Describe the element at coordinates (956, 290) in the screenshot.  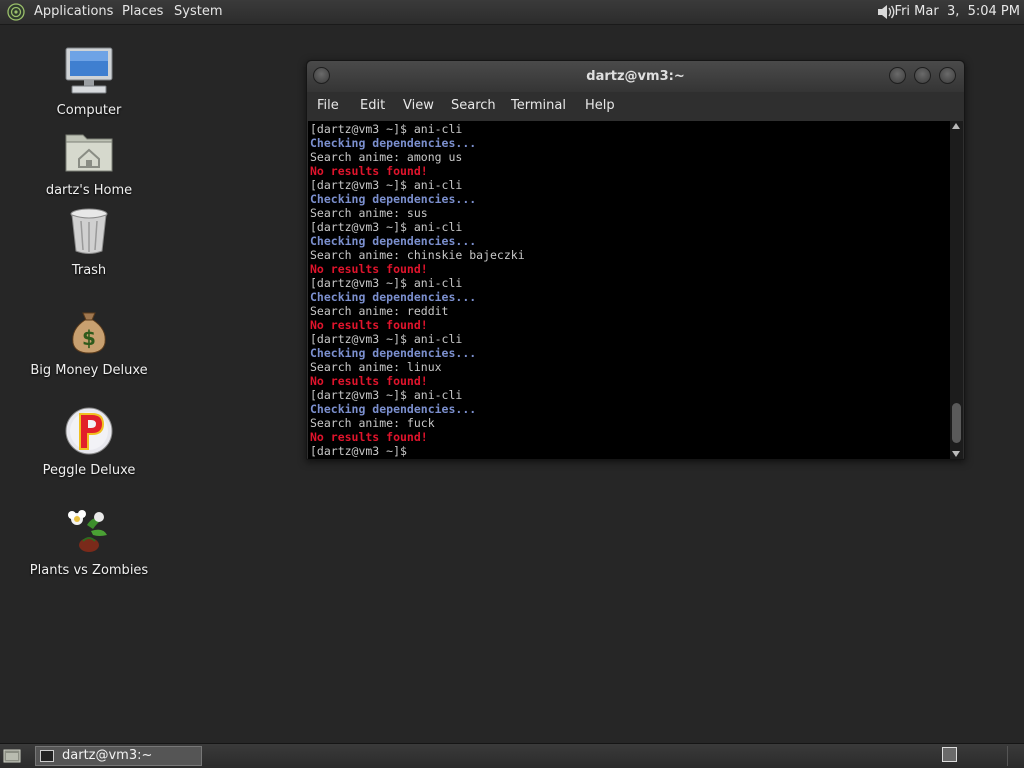
I see `terminal-scrollbar` at that location.